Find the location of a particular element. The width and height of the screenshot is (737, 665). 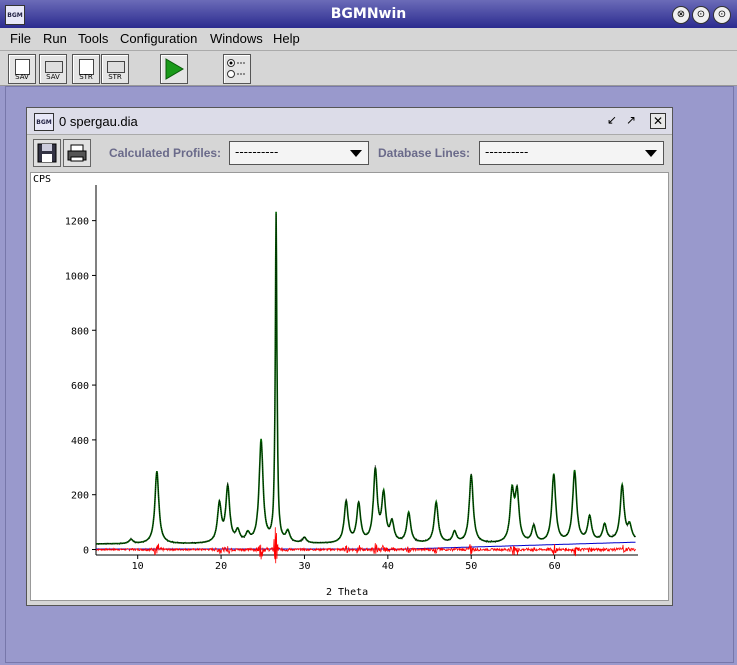

save-folder-icon is located at coordinates (54, 67).